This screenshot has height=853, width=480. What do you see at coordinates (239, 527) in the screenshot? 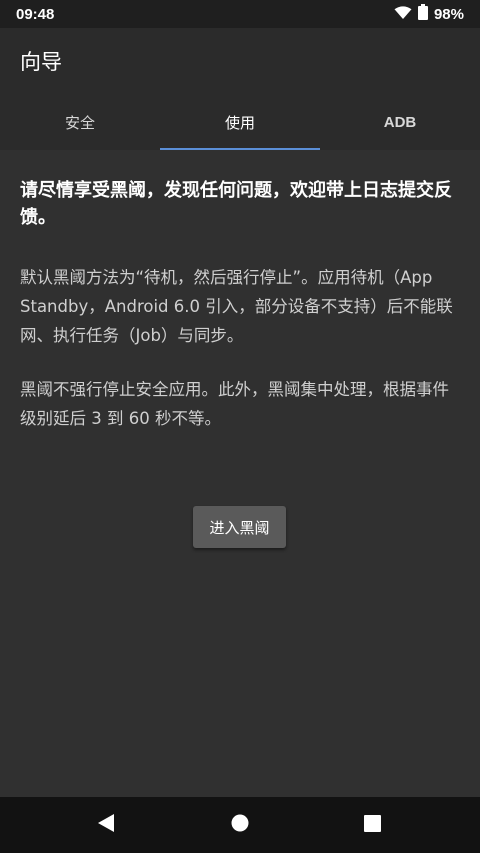
I see `enter-button: 进入黑阈` at bounding box center [239, 527].